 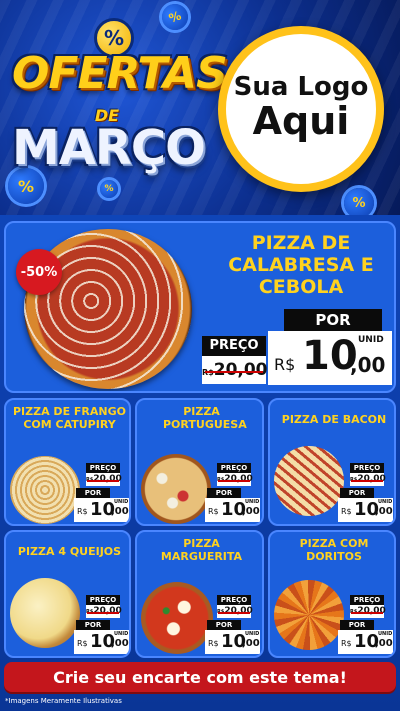 I want to click on logo-line2: Aqui, so click(x=301, y=121).